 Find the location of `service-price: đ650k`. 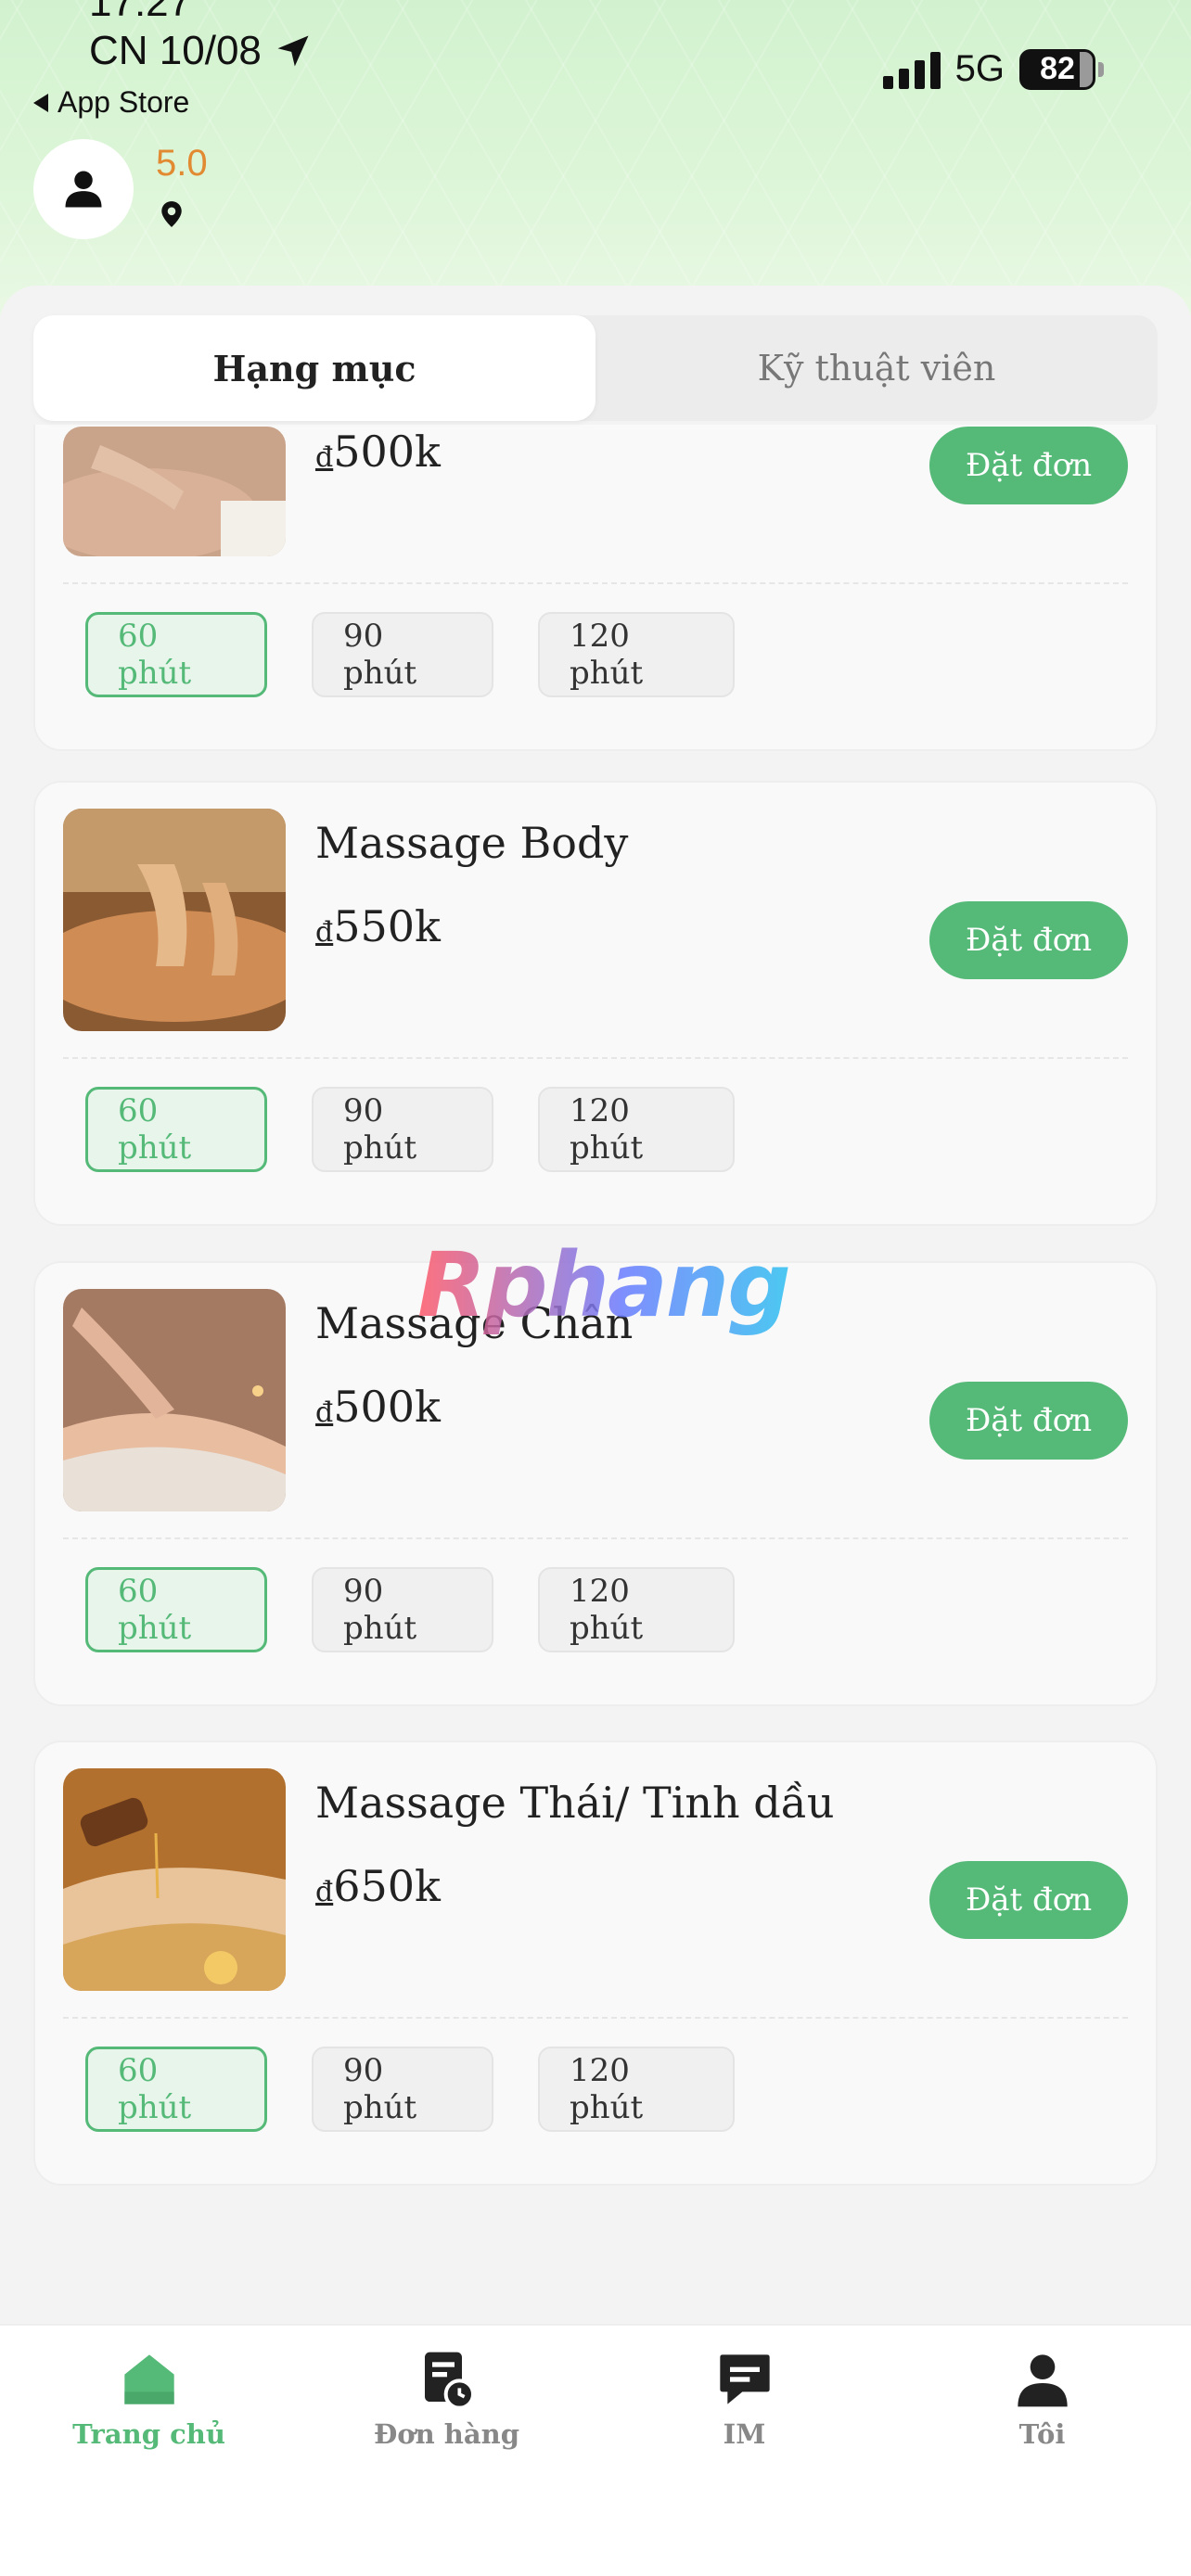

service-price: đ650k is located at coordinates (378, 1886).